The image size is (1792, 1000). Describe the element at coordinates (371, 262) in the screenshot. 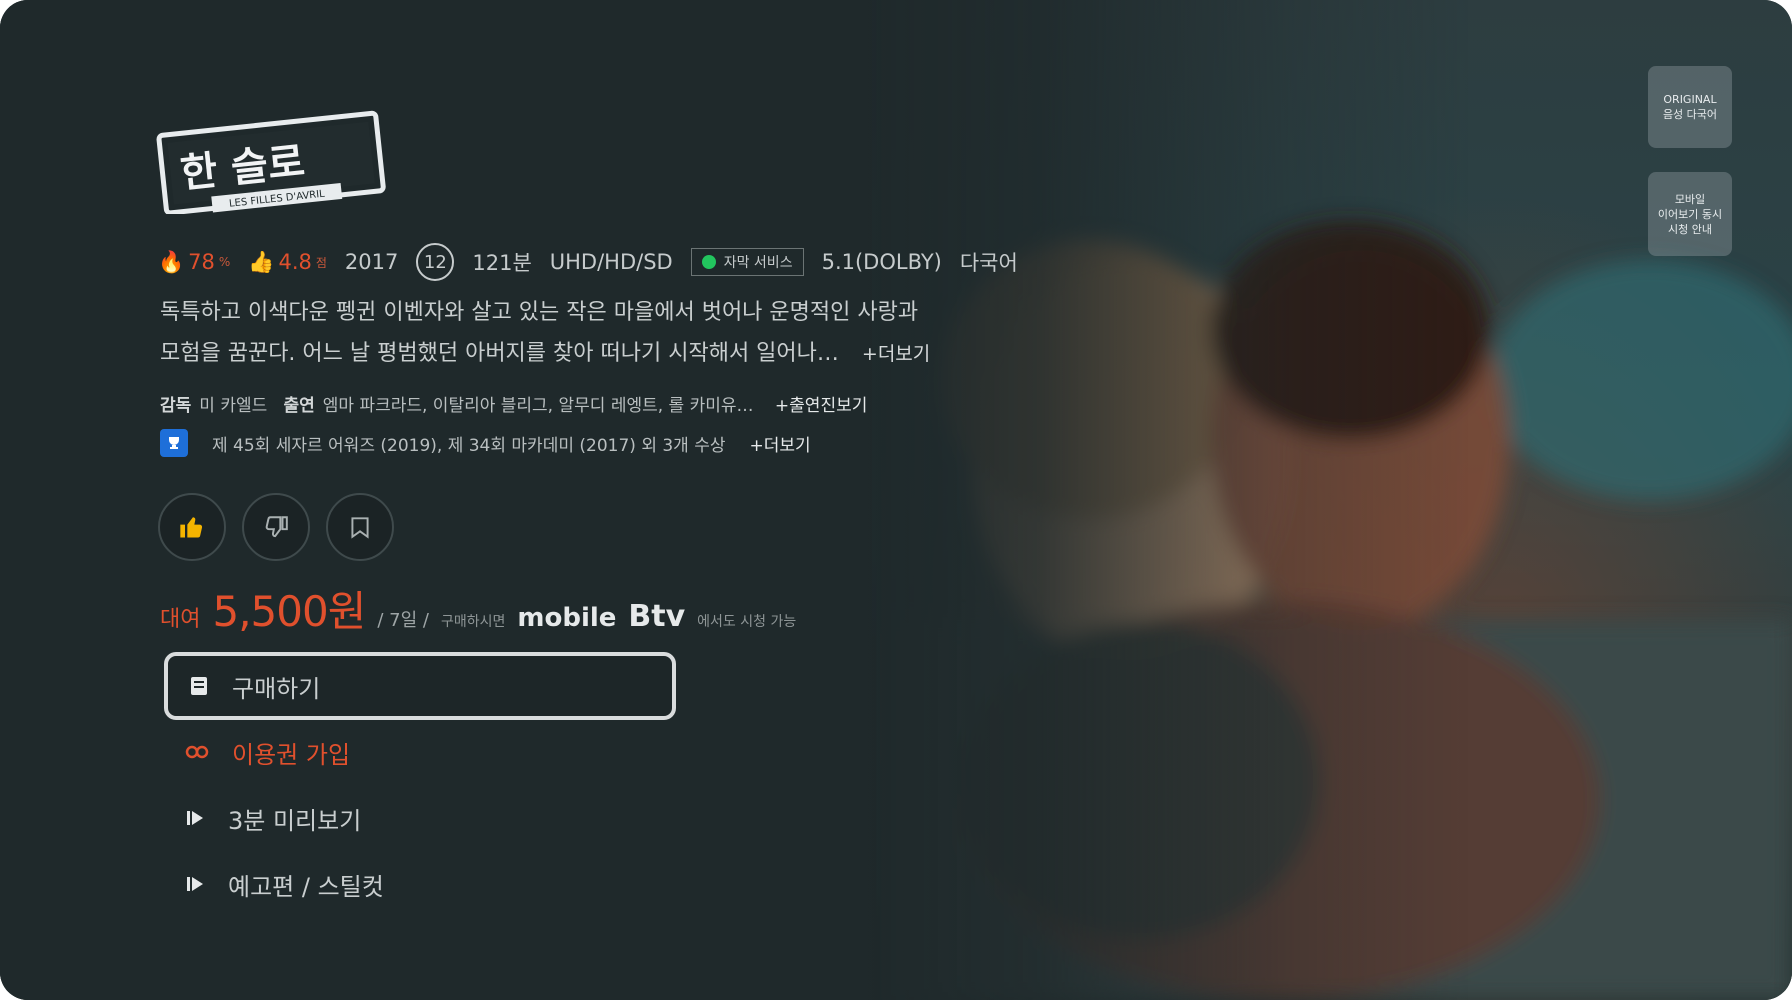

I see `release-year: 2017` at that location.